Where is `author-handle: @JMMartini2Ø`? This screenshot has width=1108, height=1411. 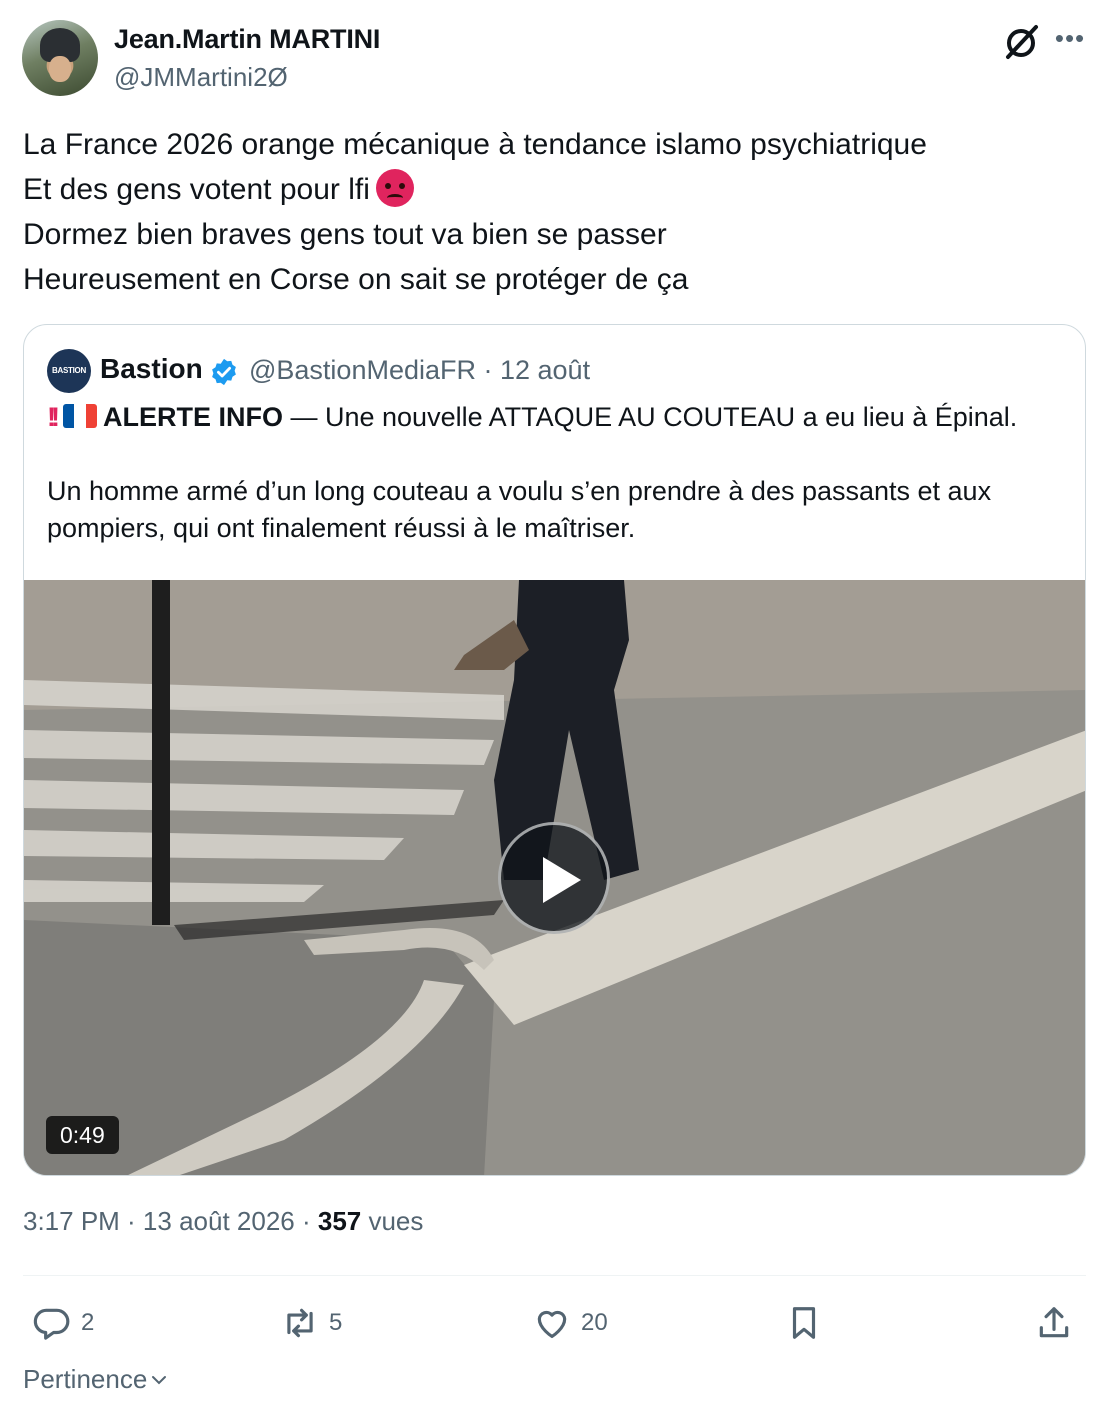 author-handle: @JMMartini2Ø is located at coordinates (201, 77).